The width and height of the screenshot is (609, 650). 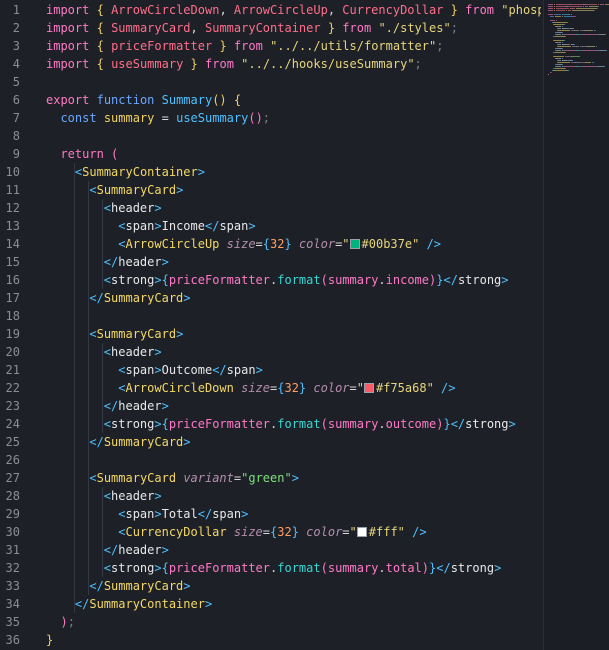 I want to click on line-number: 27, so click(x=12, y=478).